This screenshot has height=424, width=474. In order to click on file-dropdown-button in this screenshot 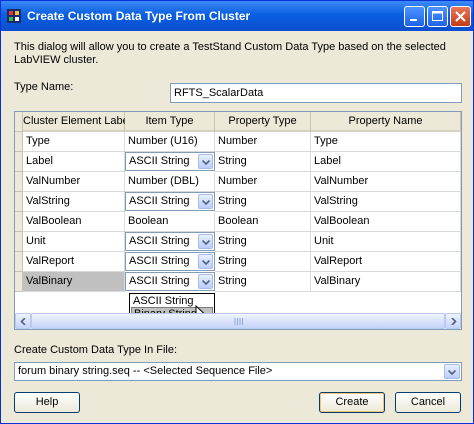, I will do `click(452, 371)`.